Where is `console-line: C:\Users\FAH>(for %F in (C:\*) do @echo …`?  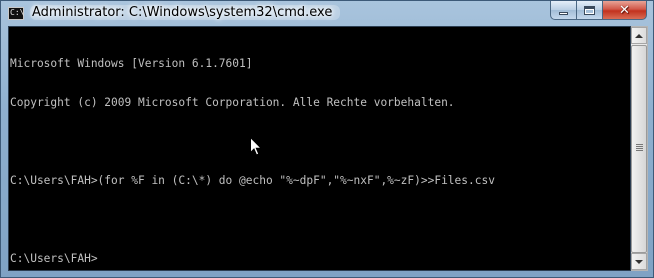
console-line: C:\Users\FAH>(for %F in (C:\*) do @echo … is located at coordinates (252, 180).